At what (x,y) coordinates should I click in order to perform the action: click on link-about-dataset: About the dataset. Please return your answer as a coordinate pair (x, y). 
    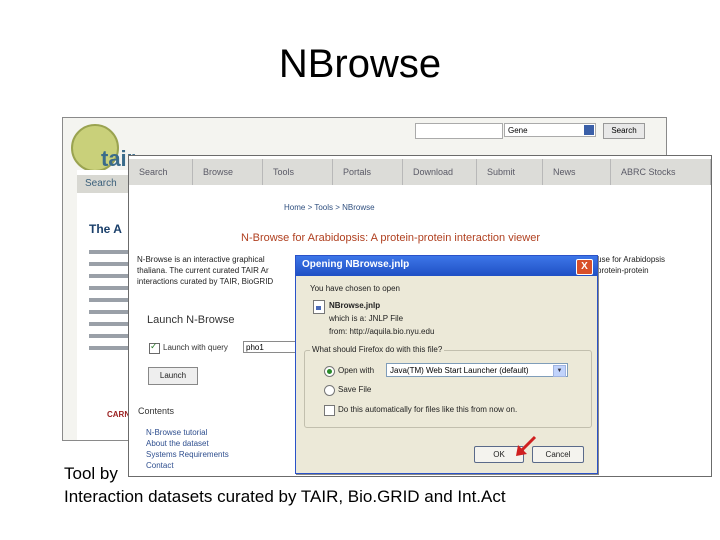
    Looking at the image, I should click on (187, 443).